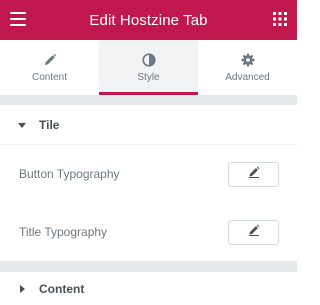 This screenshot has height=305, width=320. Describe the element at coordinates (148, 77) in the screenshot. I see `tab-label: Style` at that location.